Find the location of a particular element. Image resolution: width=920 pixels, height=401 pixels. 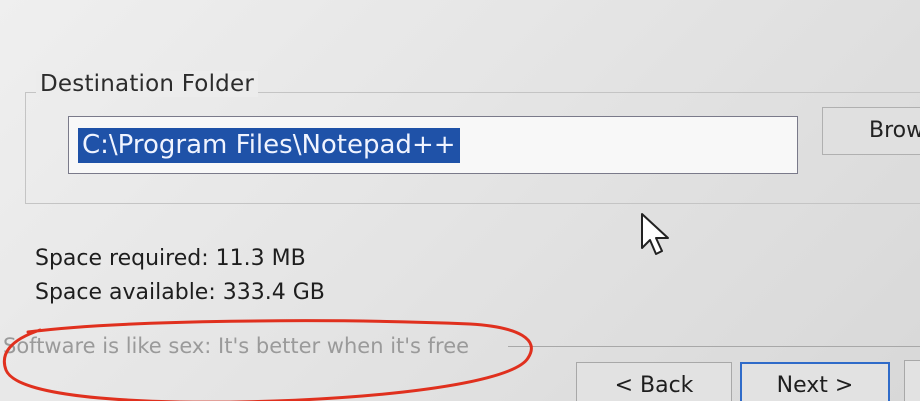

arrow-cursor-icon is located at coordinates (655, 234).